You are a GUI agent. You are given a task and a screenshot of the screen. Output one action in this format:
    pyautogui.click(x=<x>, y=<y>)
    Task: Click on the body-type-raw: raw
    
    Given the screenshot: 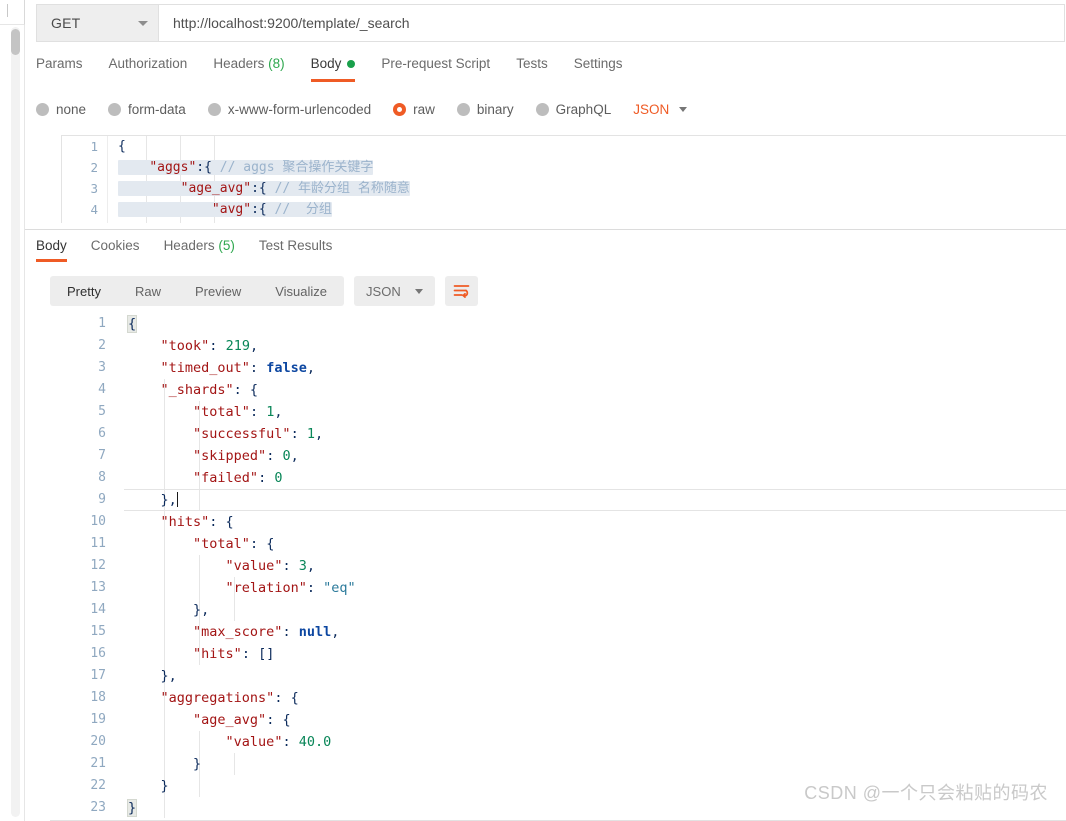 What is the action you would take?
    pyautogui.click(x=414, y=109)
    